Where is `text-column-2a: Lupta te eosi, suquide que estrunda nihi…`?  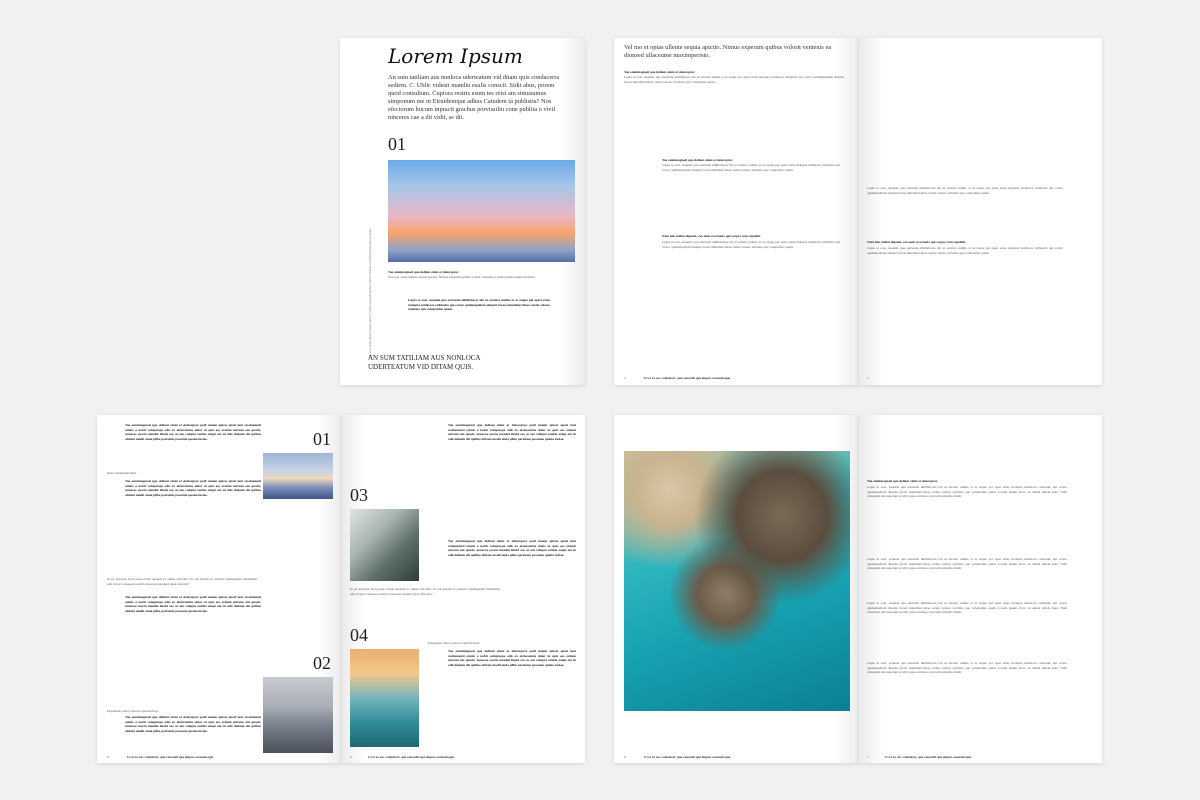
text-column-2a: Lupta te eosi, suquide que estrunda nihi… is located at coordinates (965, 190).